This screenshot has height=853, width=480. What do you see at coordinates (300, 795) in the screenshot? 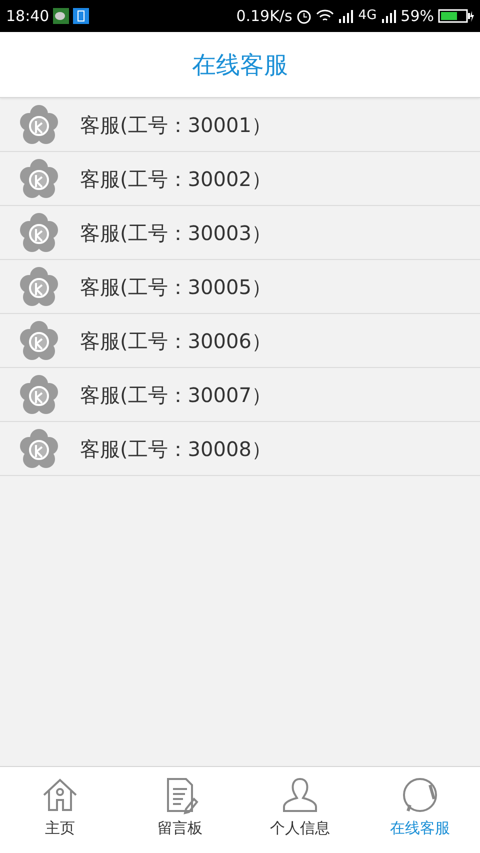
I see `person-icon` at bounding box center [300, 795].